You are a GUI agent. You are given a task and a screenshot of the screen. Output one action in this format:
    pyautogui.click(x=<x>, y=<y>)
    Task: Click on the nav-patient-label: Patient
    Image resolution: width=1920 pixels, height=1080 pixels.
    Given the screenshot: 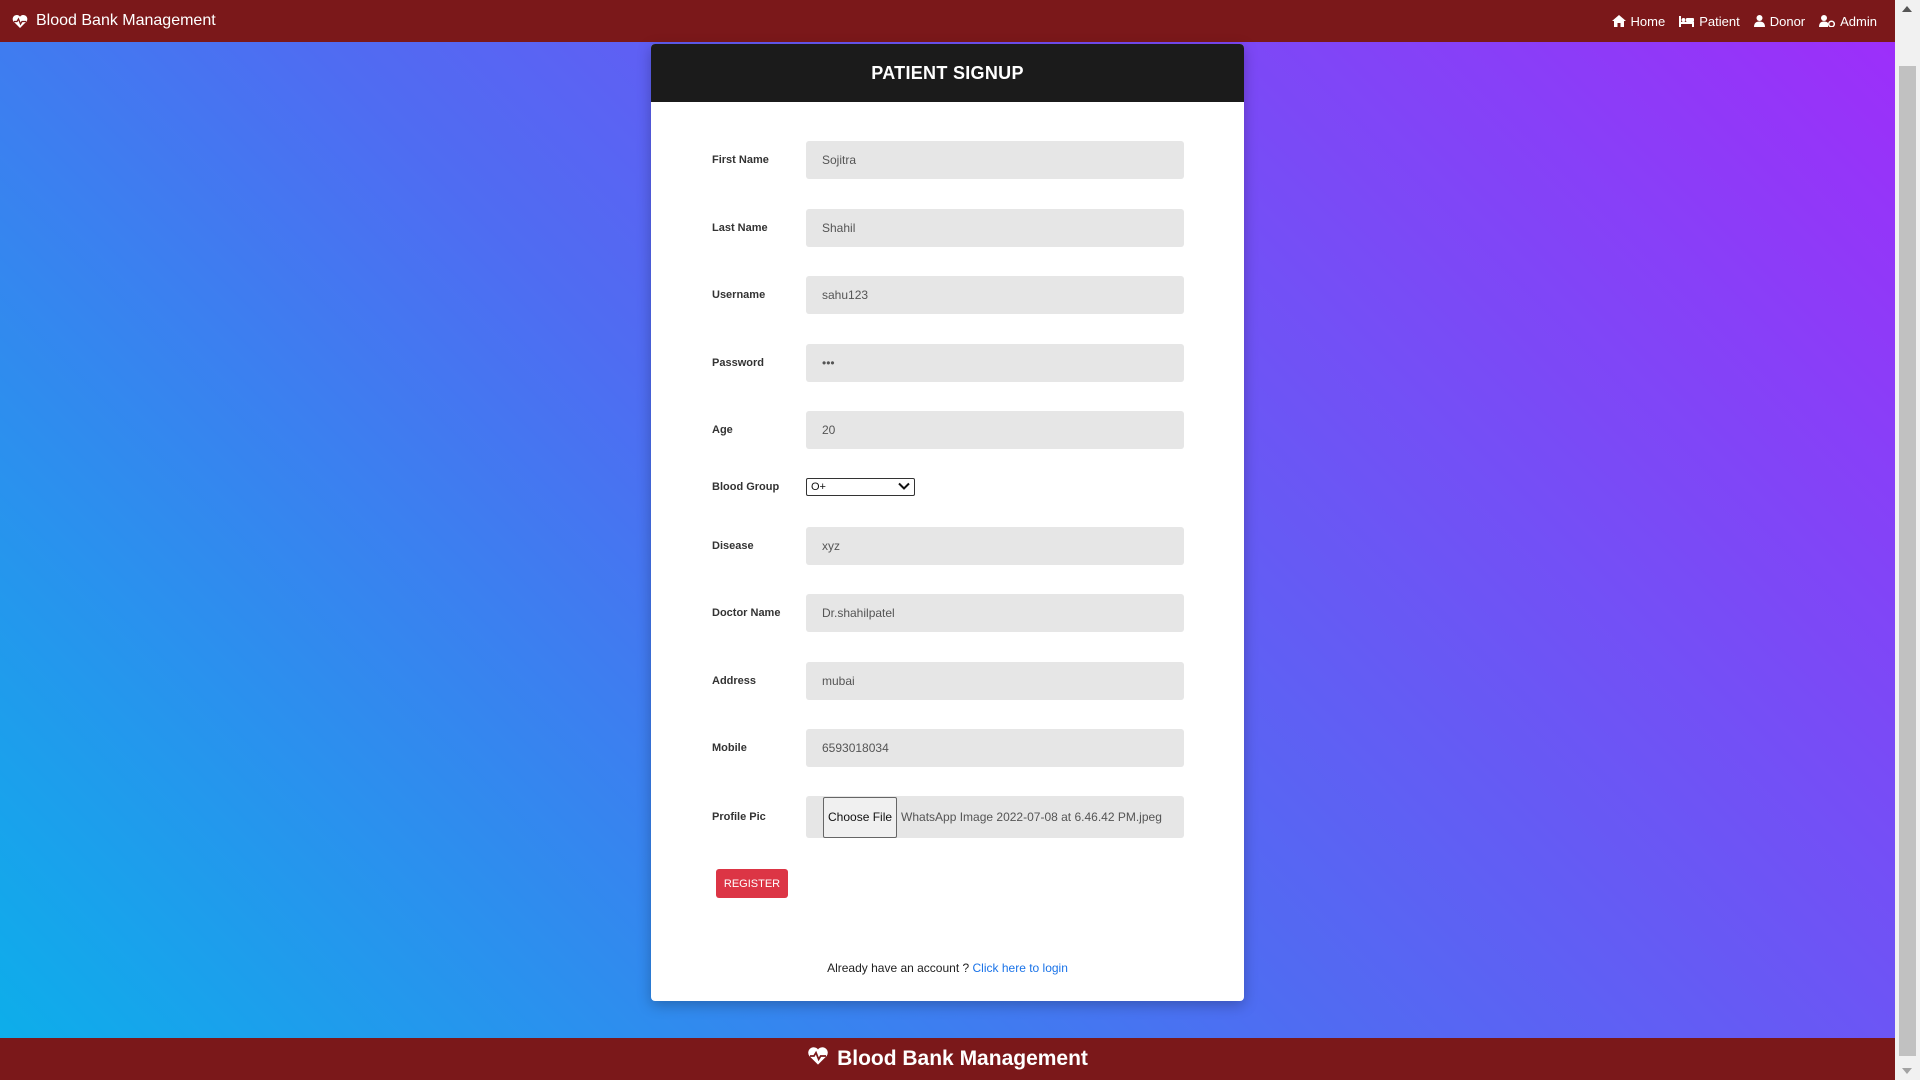 What is the action you would take?
    pyautogui.click(x=1719, y=21)
    